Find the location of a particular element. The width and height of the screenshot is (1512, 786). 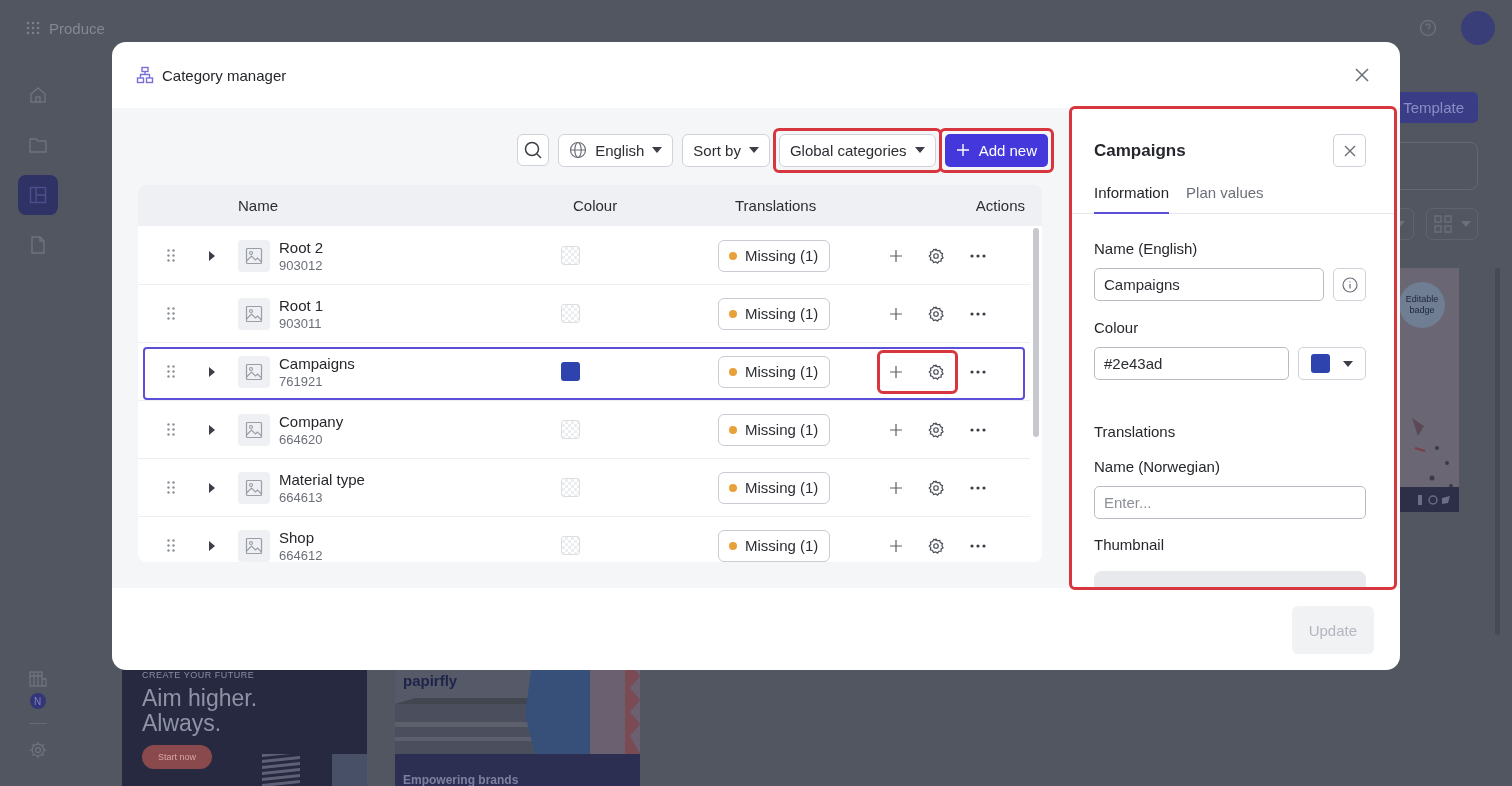

field-label: Colour is located at coordinates (1117, 327).